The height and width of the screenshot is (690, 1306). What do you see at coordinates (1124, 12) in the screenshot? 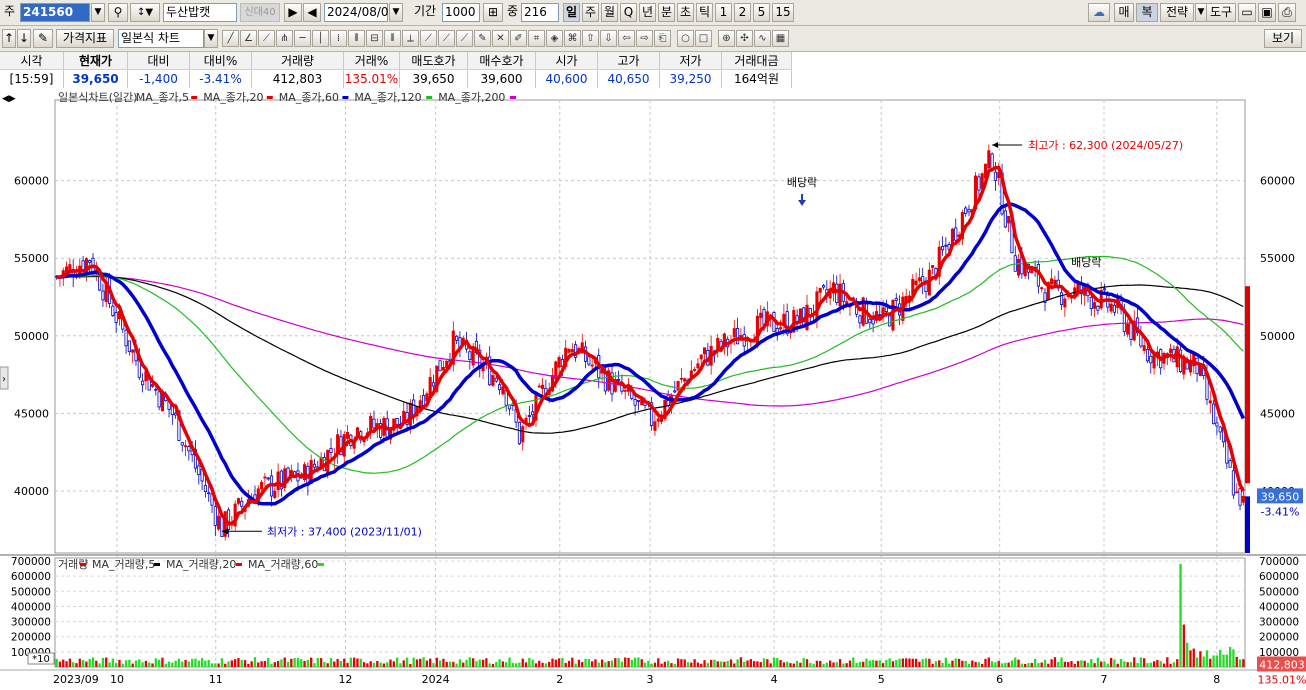
I see `right-button-1: 매` at bounding box center [1124, 12].